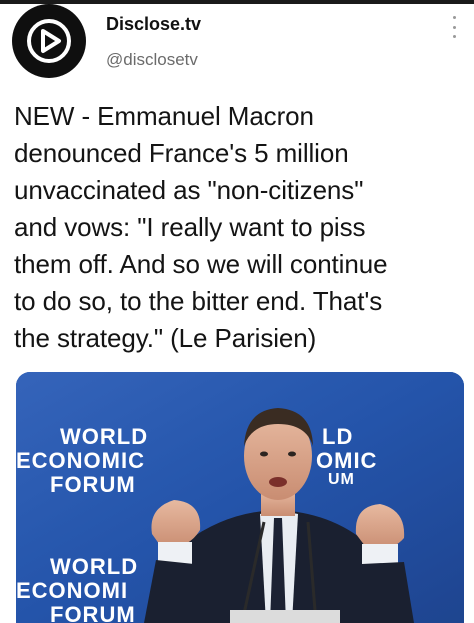  I want to click on logo-line: UM, so click(341, 479).